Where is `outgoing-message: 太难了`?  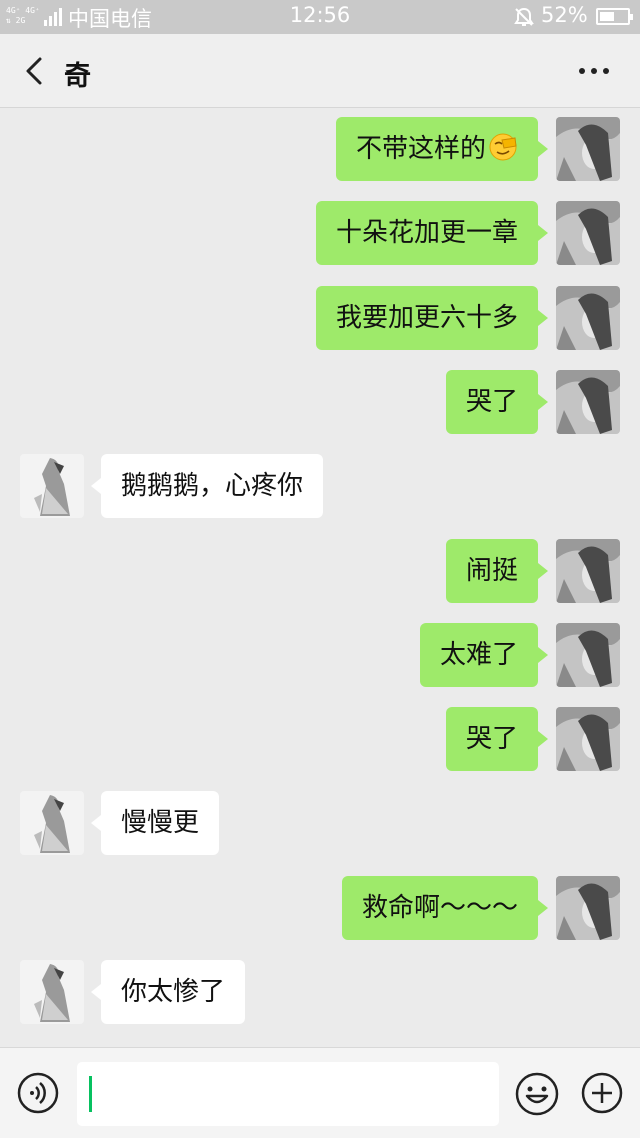 outgoing-message: 太难了 is located at coordinates (320, 655).